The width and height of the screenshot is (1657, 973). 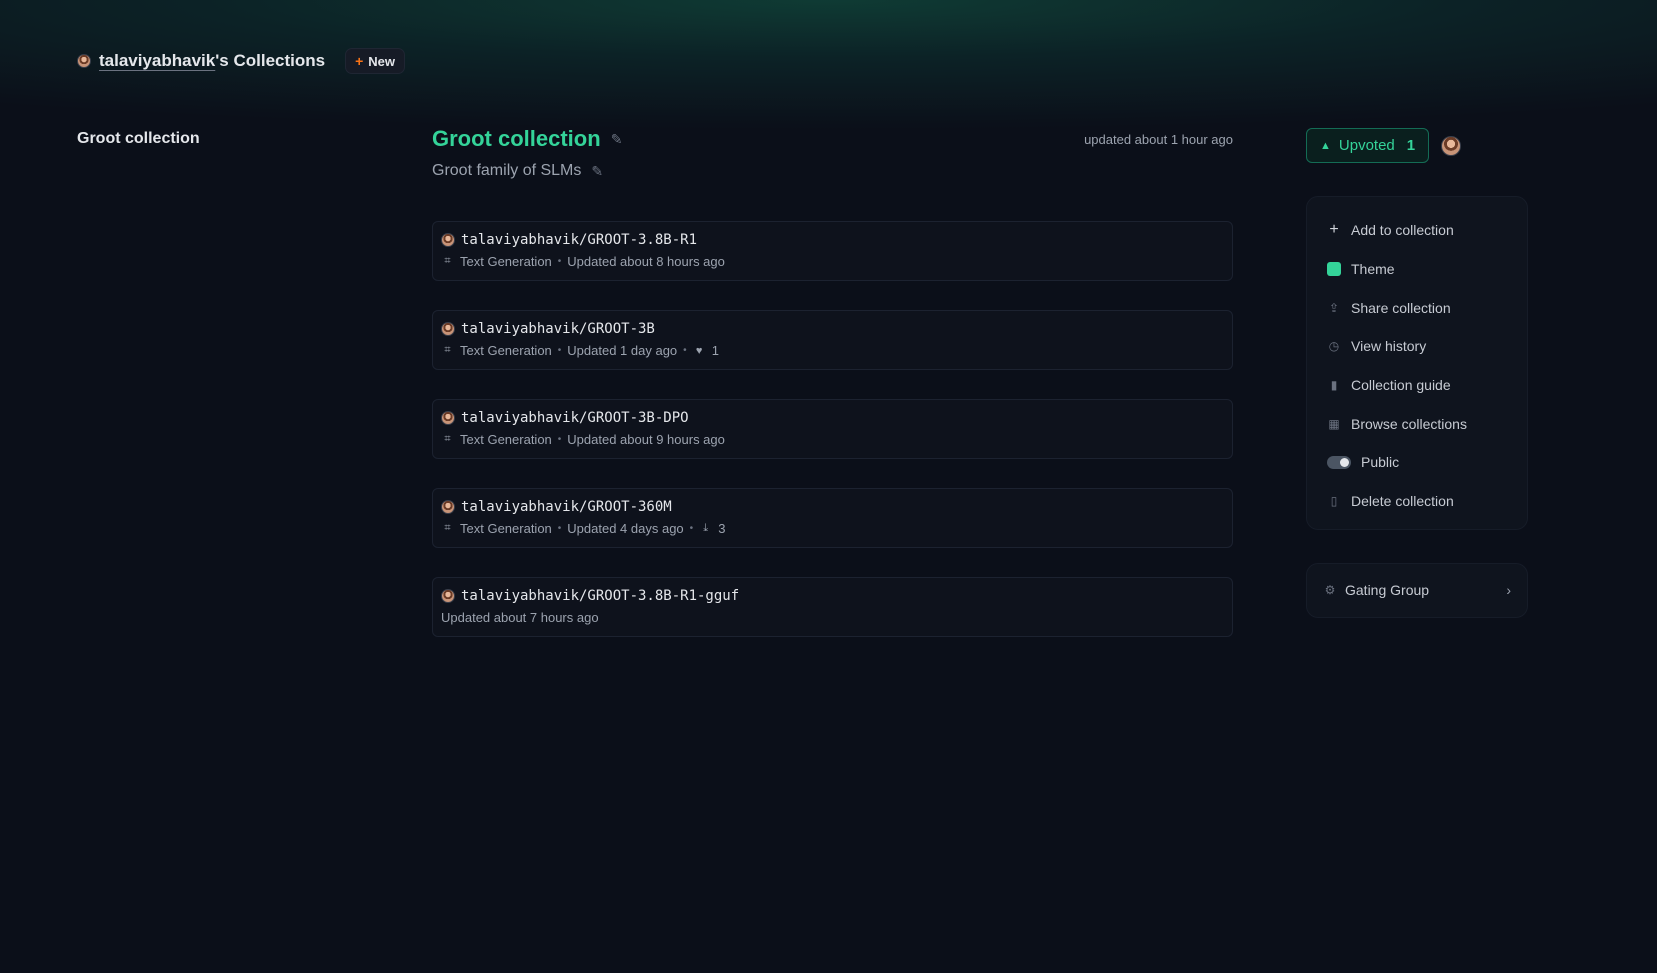 What do you see at coordinates (832, 171) in the screenshot?
I see `collection-description-row: Groot family of SLMs ✎` at bounding box center [832, 171].